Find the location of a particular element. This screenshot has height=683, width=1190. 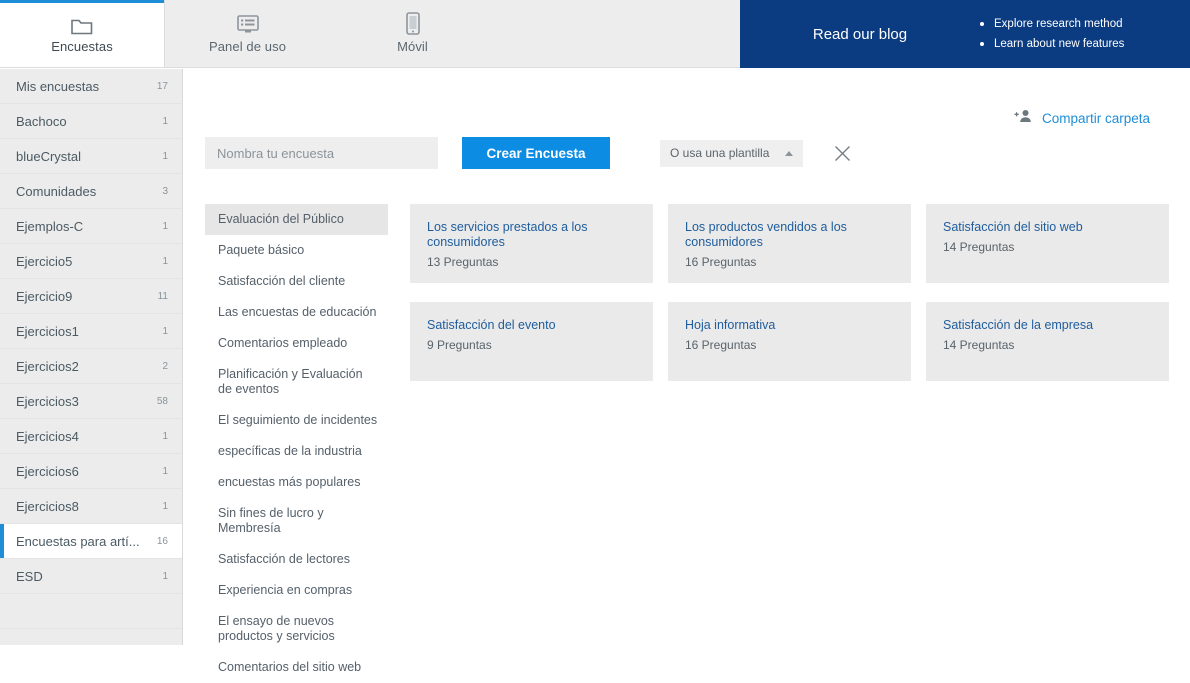

folder-icon is located at coordinates (82, 24).